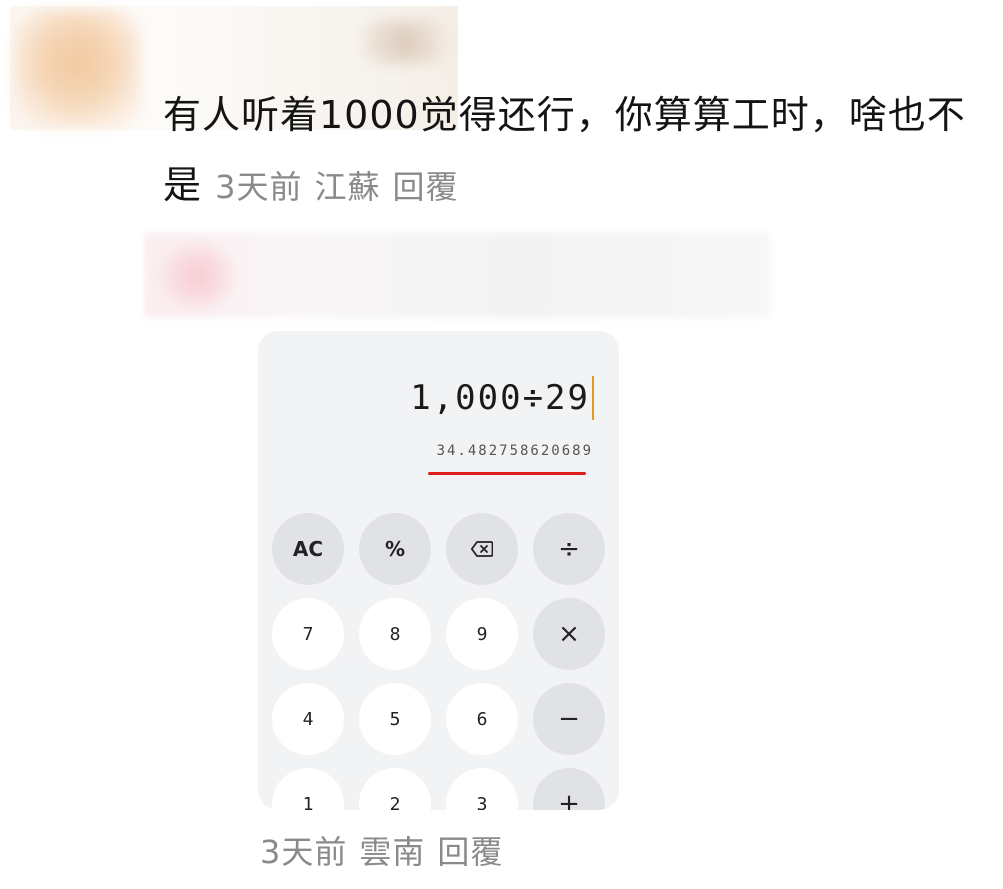 The width and height of the screenshot is (1003, 889). What do you see at coordinates (308, 719) in the screenshot?
I see `digit-4-key: 4` at bounding box center [308, 719].